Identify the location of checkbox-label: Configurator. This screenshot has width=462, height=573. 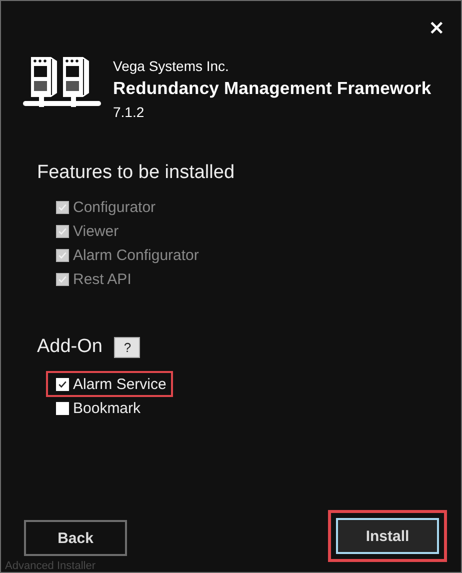
(114, 207).